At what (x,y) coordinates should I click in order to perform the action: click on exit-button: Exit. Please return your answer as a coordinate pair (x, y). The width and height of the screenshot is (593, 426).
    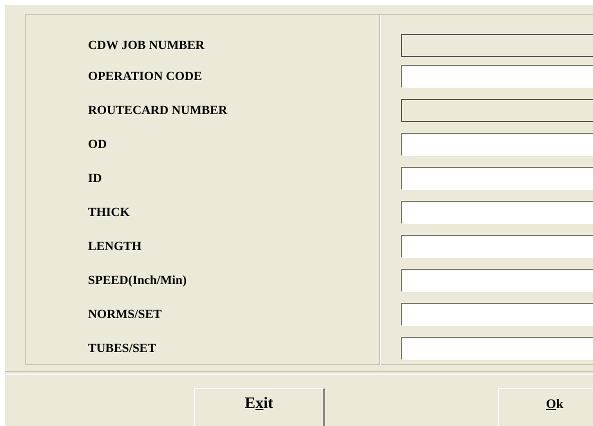
    Looking at the image, I should click on (259, 407).